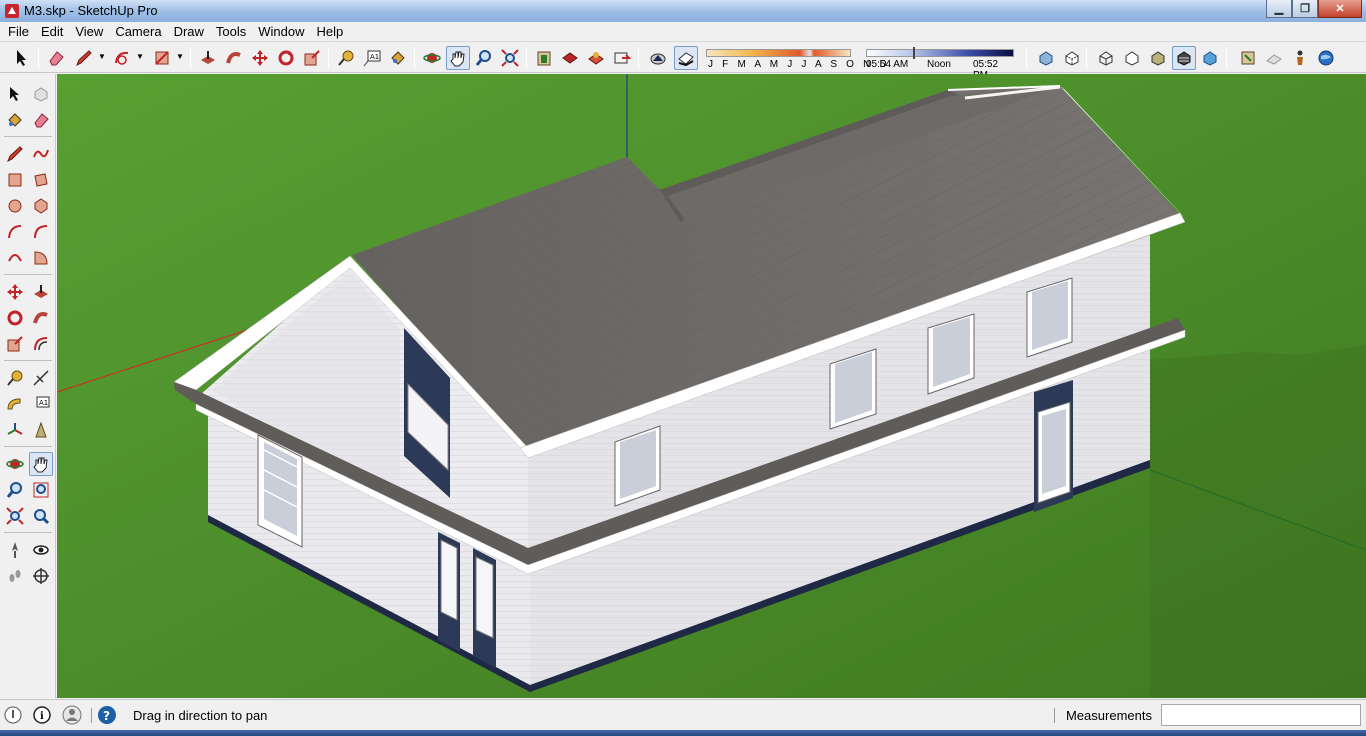 The height and width of the screenshot is (736, 1366). Describe the element at coordinates (1072, 58) in the screenshot. I see `back-edges-style-button` at that location.